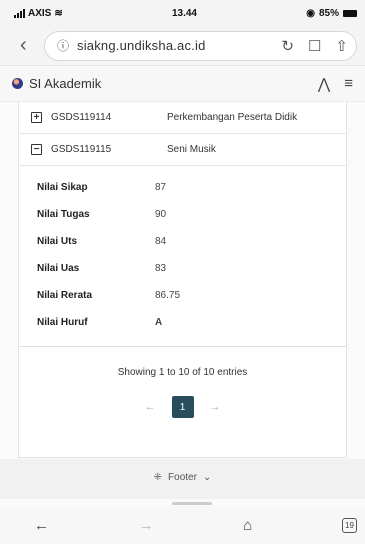 This screenshot has width=365, height=544. I want to click on battery-group: ◉ 85%, so click(331, 13).